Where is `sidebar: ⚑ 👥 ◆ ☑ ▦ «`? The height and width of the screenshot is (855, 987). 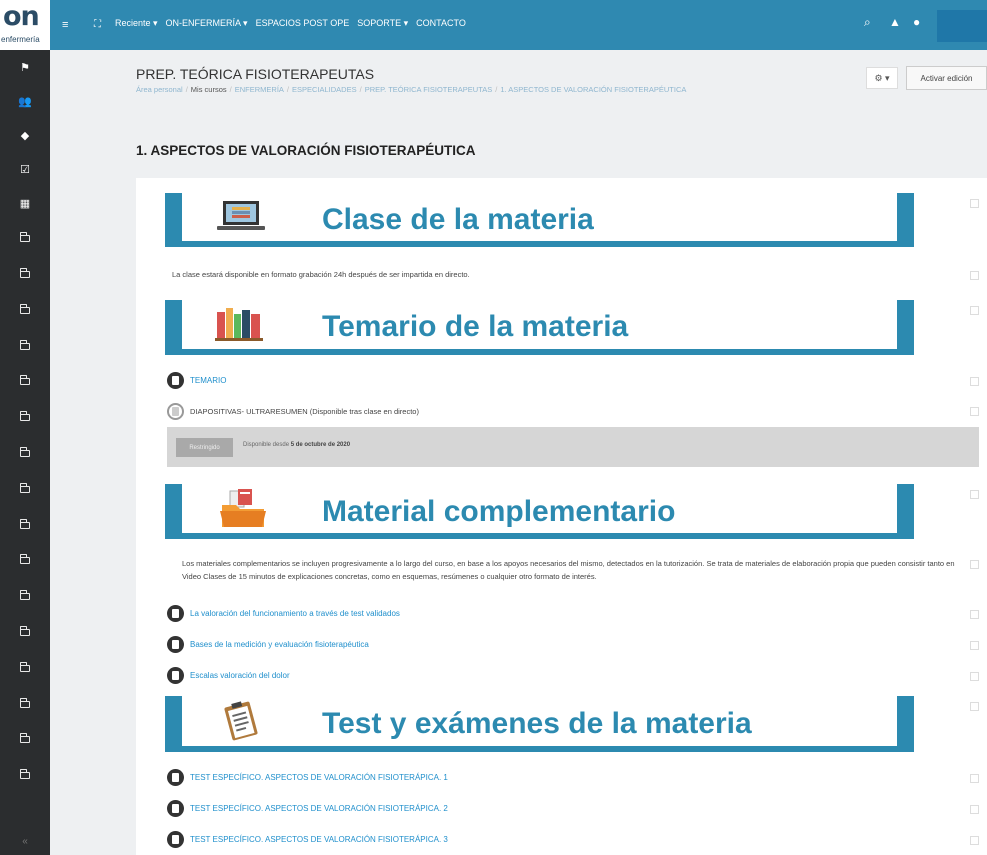
sidebar: ⚑ 👥 ◆ ☑ ▦ « is located at coordinates (25, 452).